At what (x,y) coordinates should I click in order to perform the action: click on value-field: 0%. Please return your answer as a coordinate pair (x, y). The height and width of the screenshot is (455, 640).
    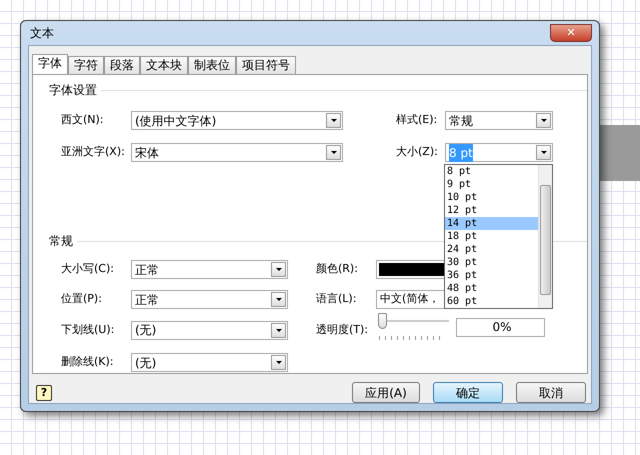
    Looking at the image, I should click on (500, 327).